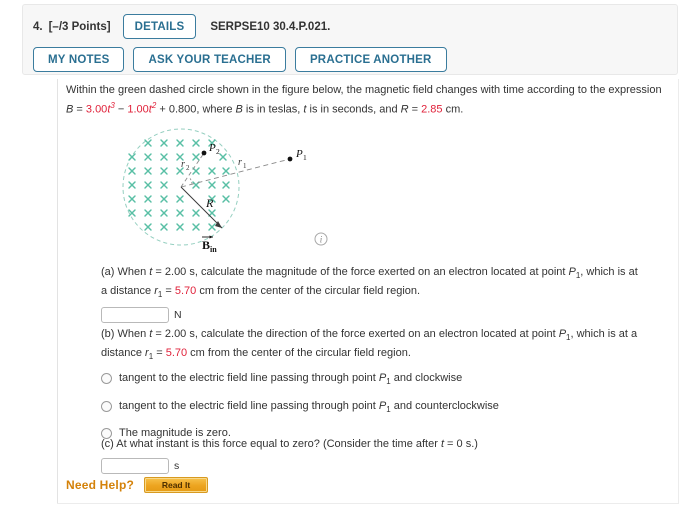 Image resolution: width=700 pixels, height=518 pixels. Describe the element at coordinates (121, 109) in the screenshot. I see `intro-minus: −` at that location.